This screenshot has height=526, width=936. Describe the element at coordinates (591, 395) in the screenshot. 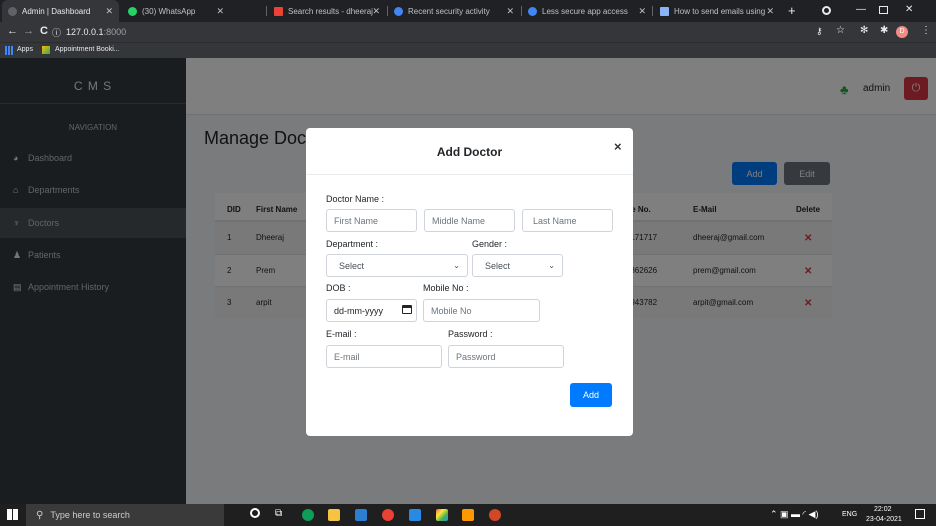

I see `submit-add-button: Add` at that location.